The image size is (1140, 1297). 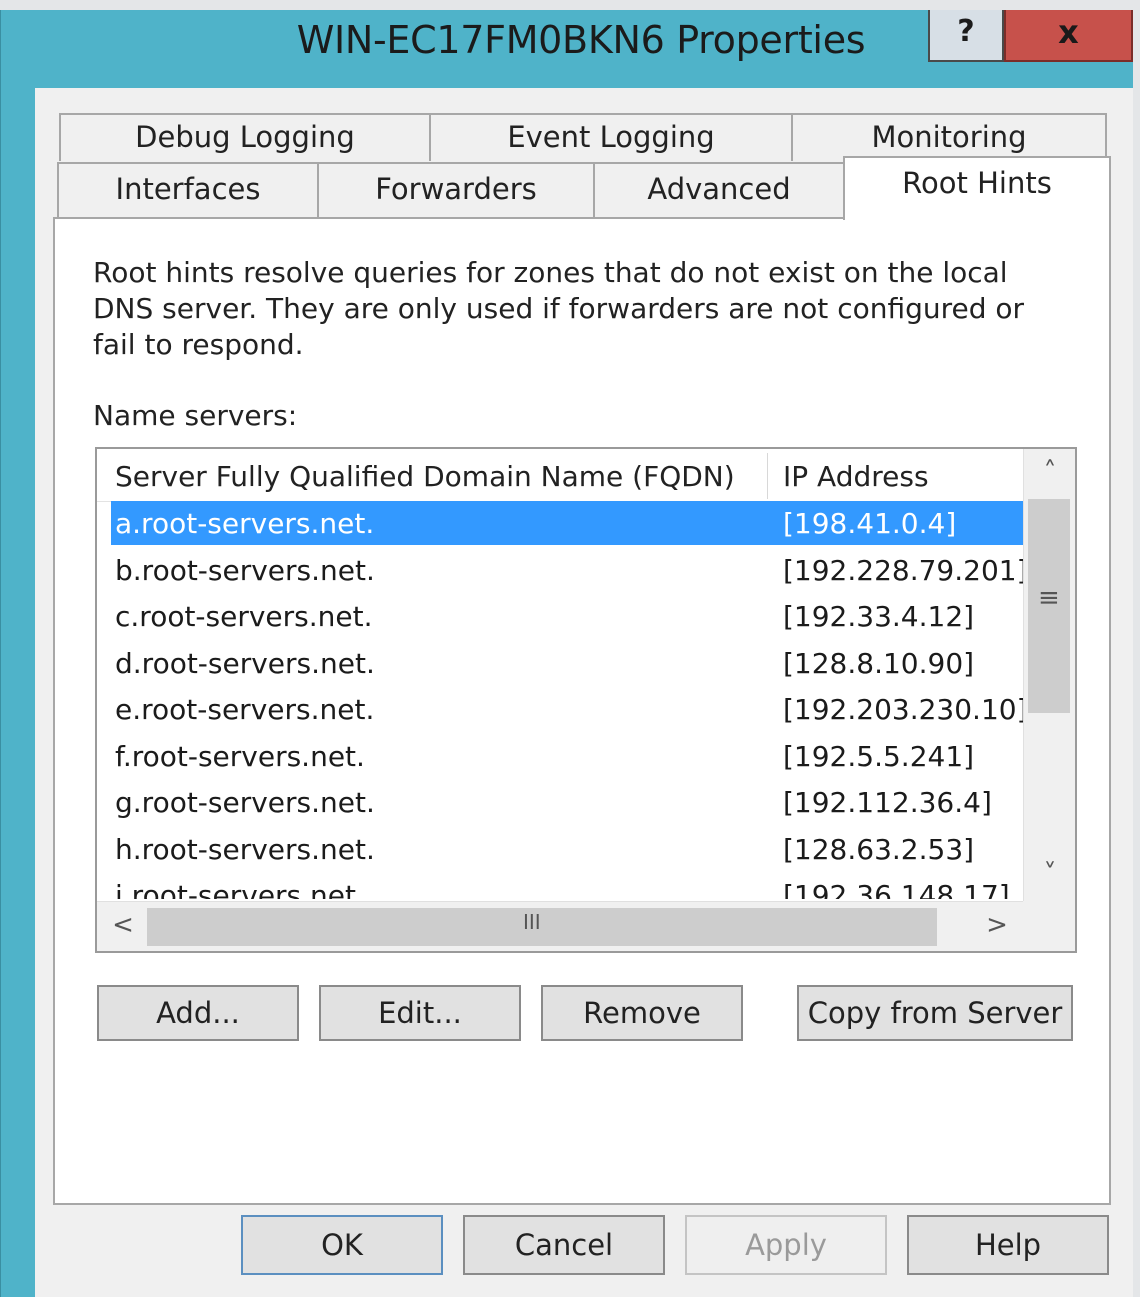 I want to click on list-row: i.root-servers.net. [192.36.148.17], so click(x=560, y=886).